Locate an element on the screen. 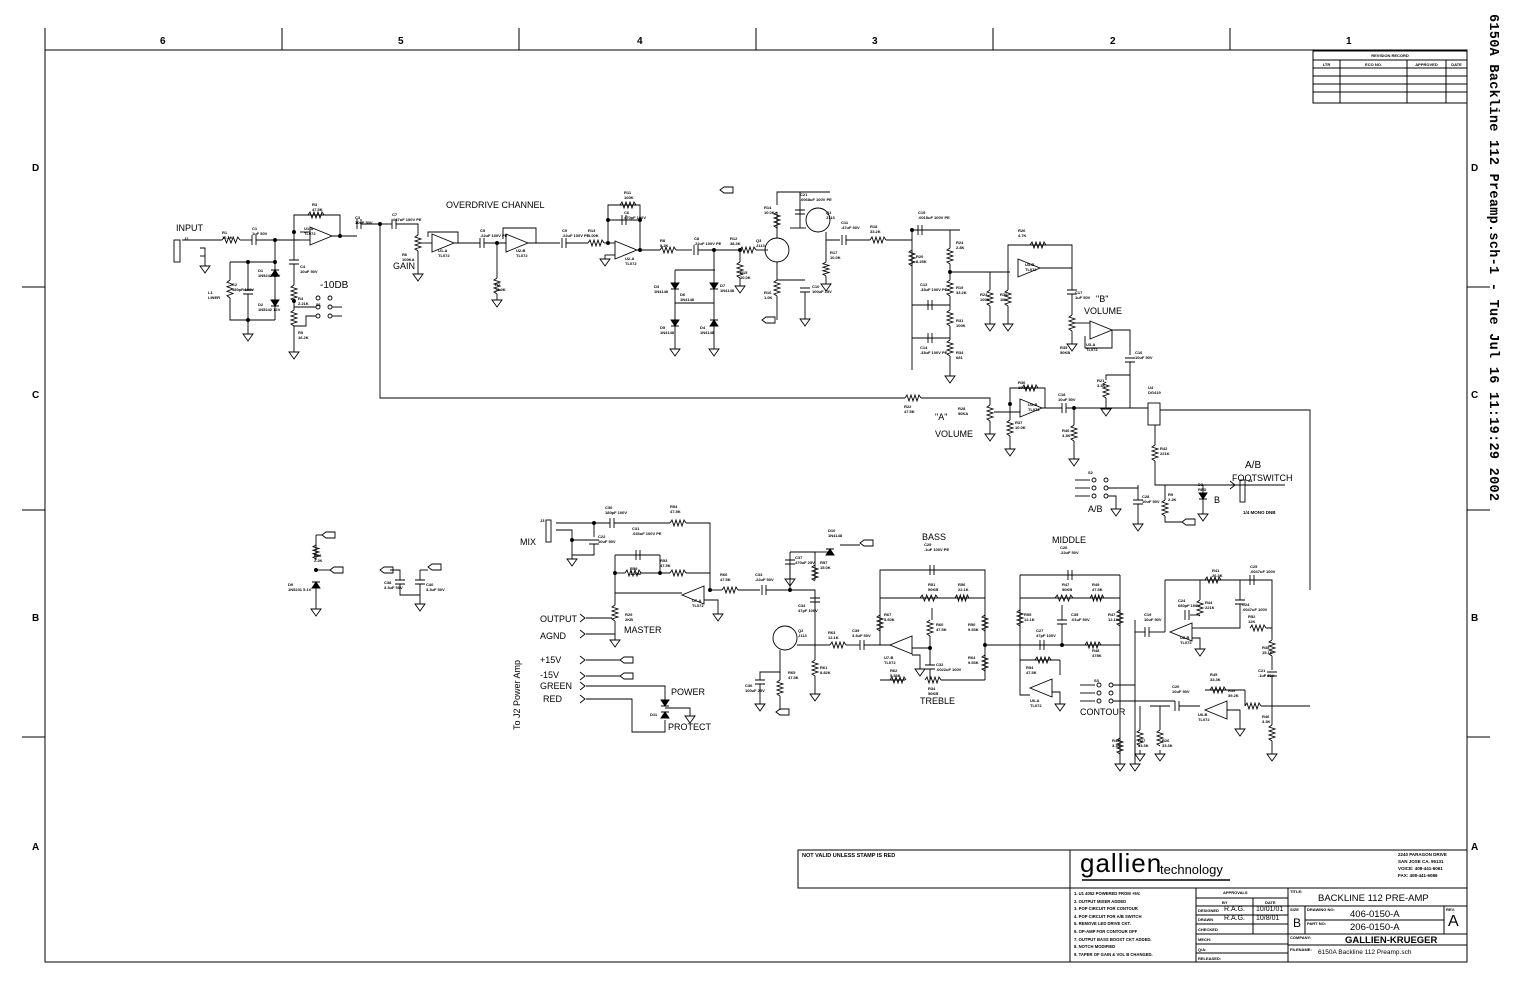 The height and width of the screenshot is (990, 1530). component-label: R36 10.0K is located at coordinates (1023, 385).